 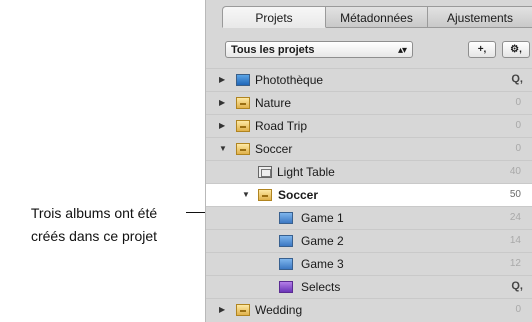 What do you see at coordinates (480, 17) in the screenshot?
I see `tab-ajustements: Ajustements` at bounding box center [480, 17].